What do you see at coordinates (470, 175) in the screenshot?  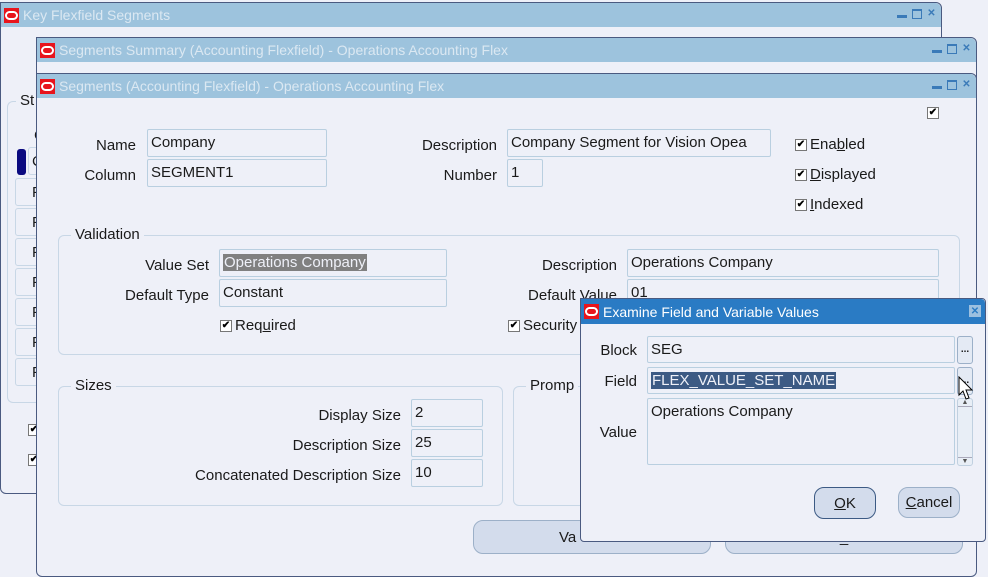 I see `number-label: Number` at bounding box center [470, 175].